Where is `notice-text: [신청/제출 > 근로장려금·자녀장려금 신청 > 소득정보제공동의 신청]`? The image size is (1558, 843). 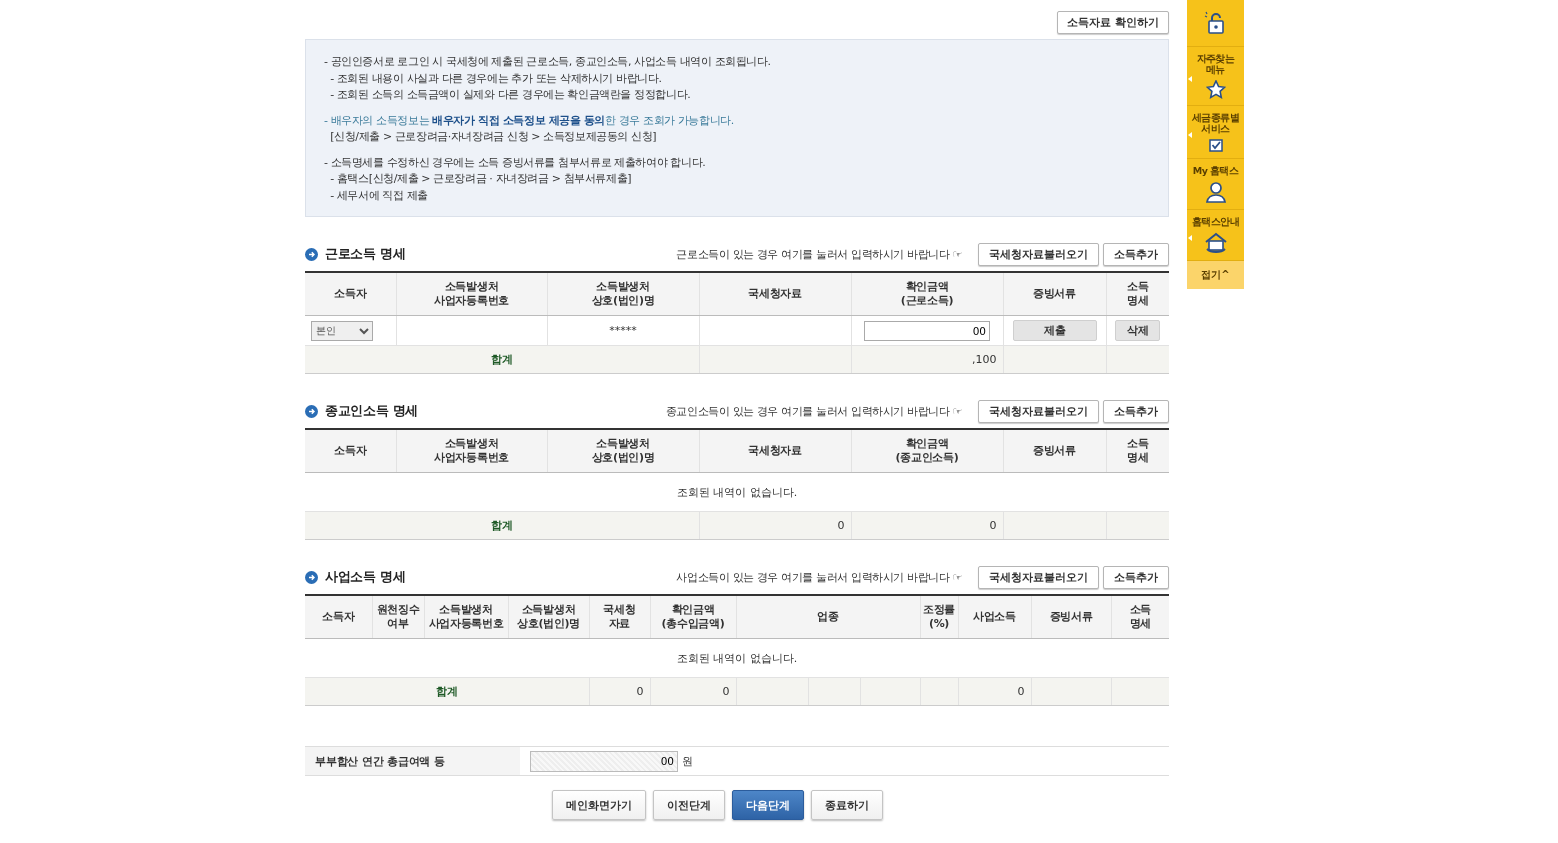 notice-text: [신청/제출 > 근로장려금·자녀장려금 신청 > 소득정보제공동의 신청] is located at coordinates (493, 137).